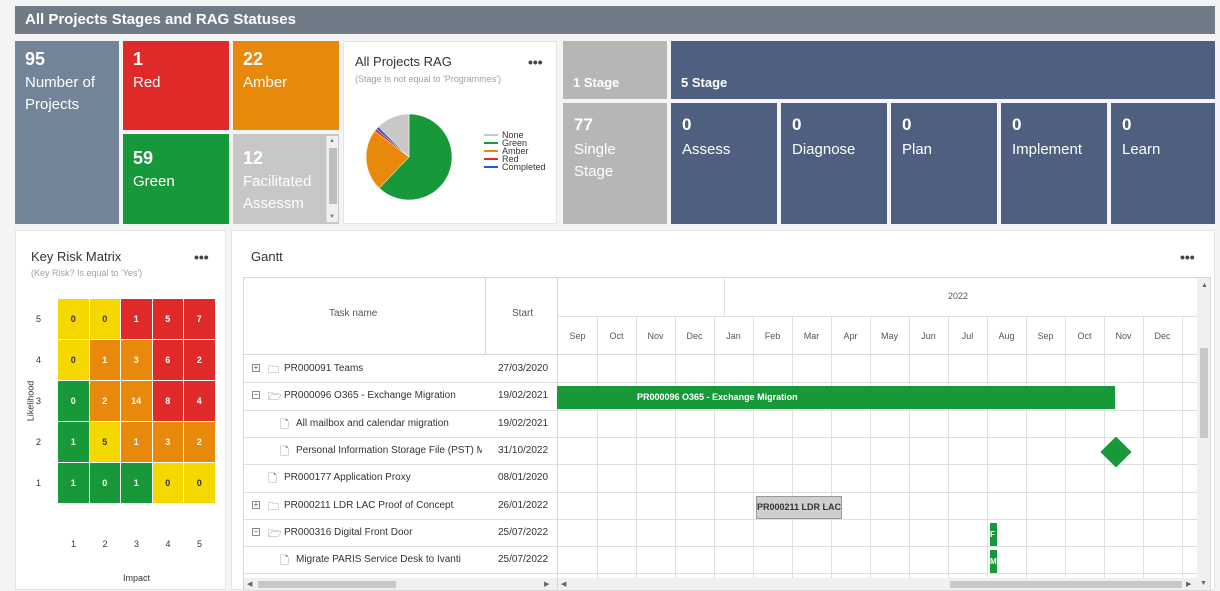 The image size is (1220, 591). What do you see at coordinates (333, 176) in the screenshot?
I see `scroll-thumb` at bounding box center [333, 176].